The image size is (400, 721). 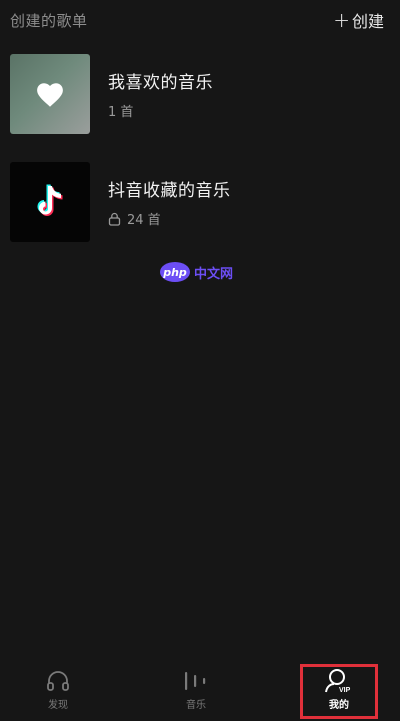 I want to click on music-bars-icon, so click(x=195, y=681).